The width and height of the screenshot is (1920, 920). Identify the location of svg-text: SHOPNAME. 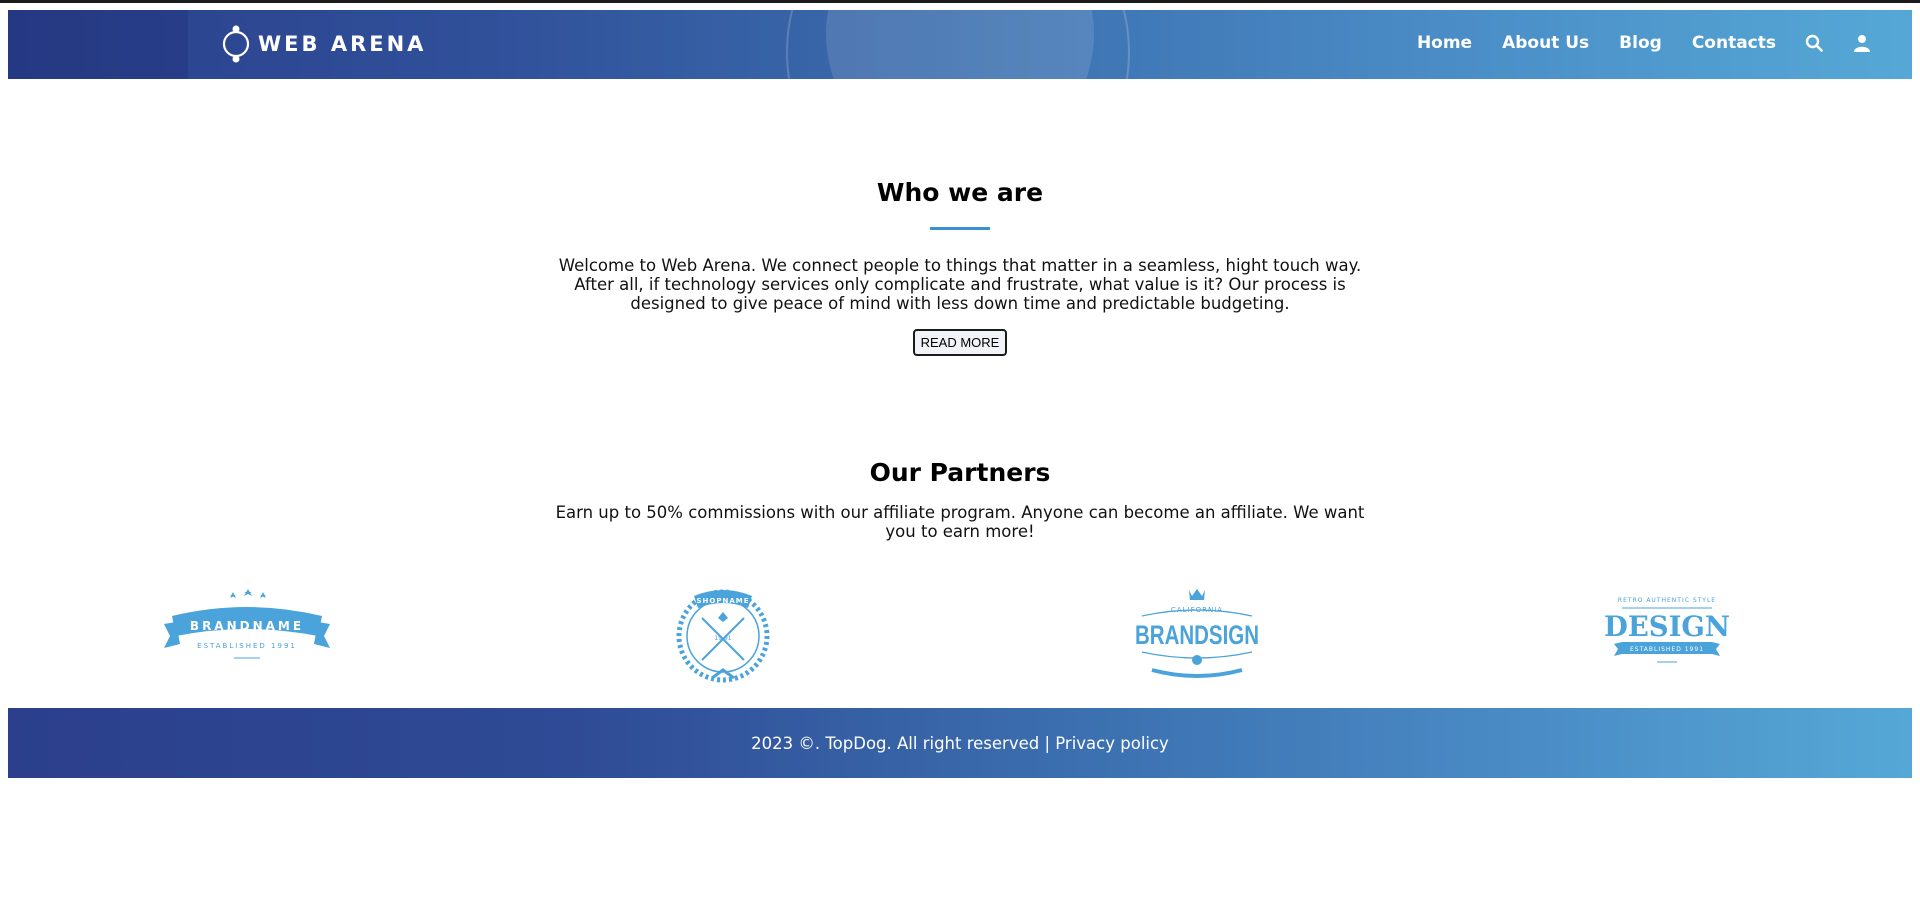
(722, 601).